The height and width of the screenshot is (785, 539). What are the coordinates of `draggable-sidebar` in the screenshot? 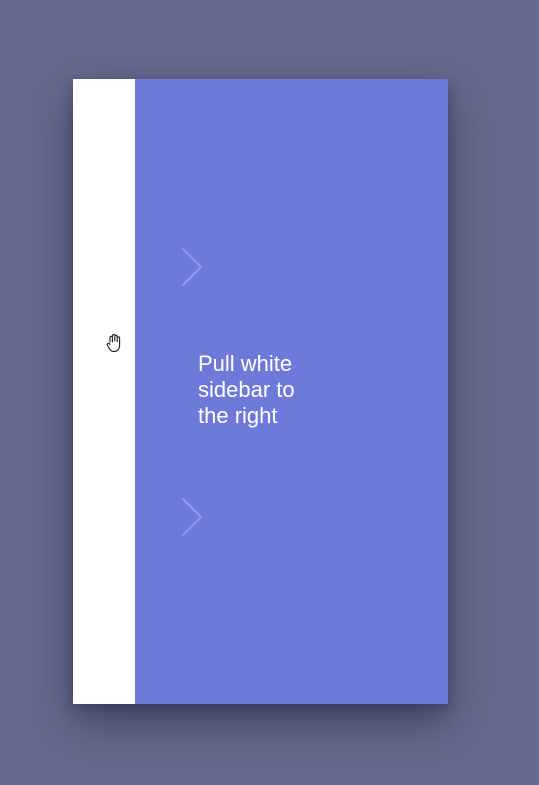 It's located at (104, 391).